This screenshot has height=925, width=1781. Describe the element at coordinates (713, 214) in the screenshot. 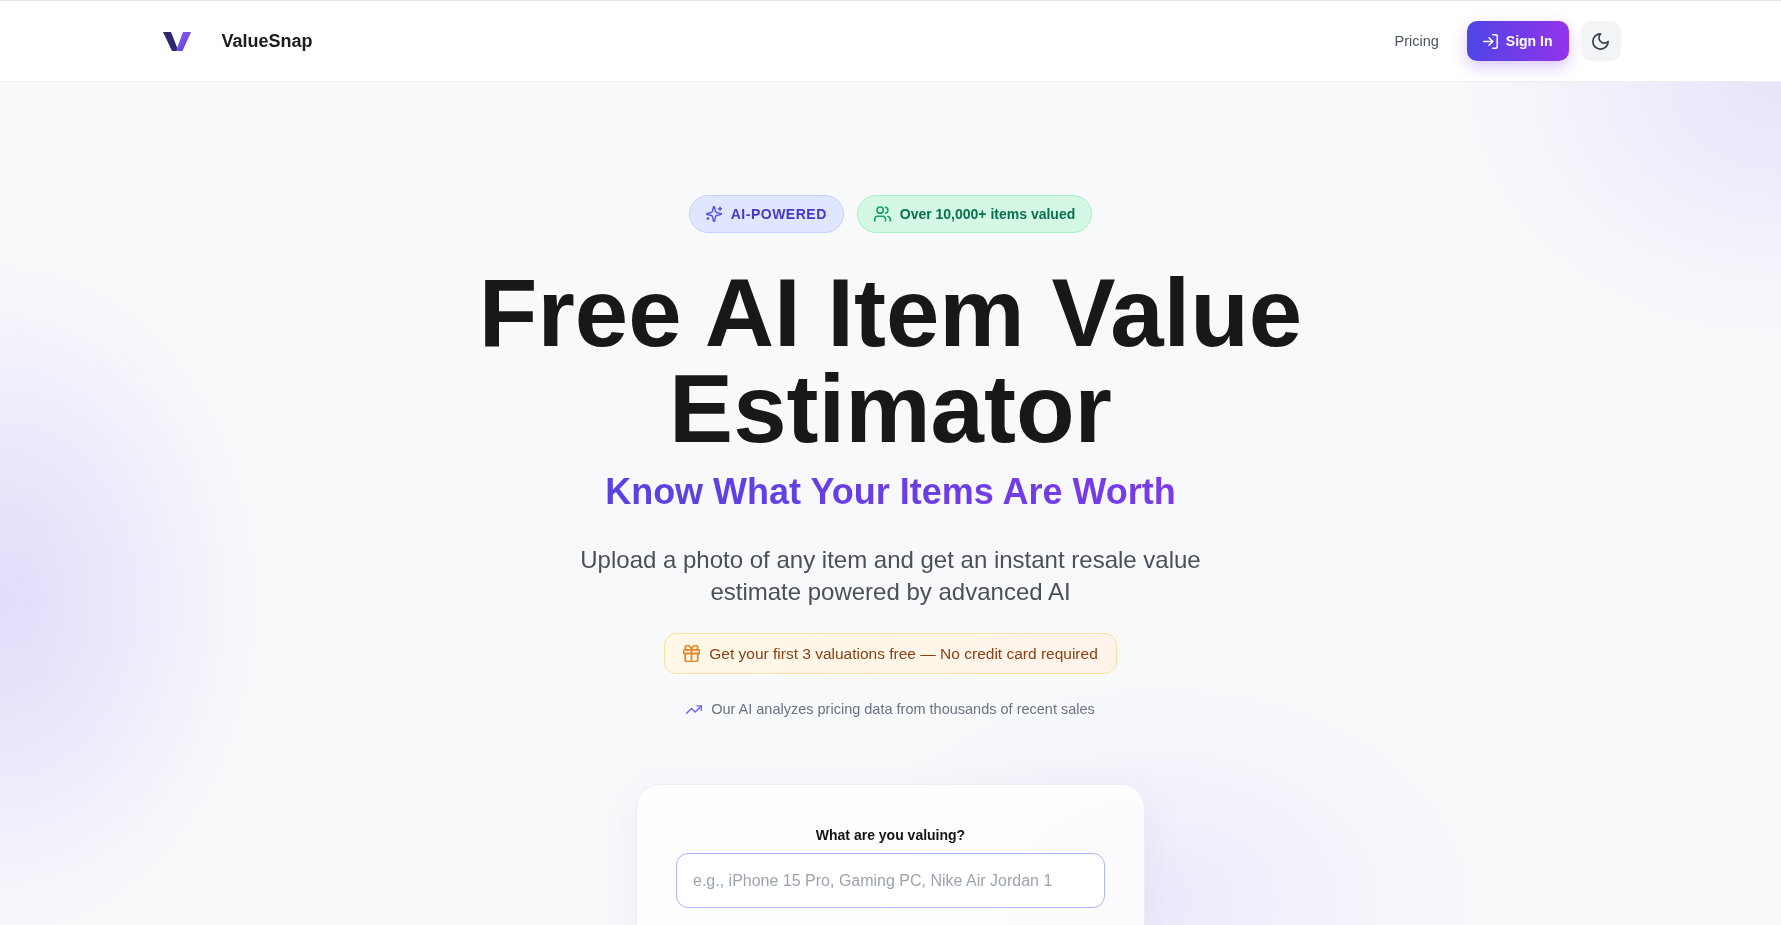

I see `sparkles-icon` at that location.